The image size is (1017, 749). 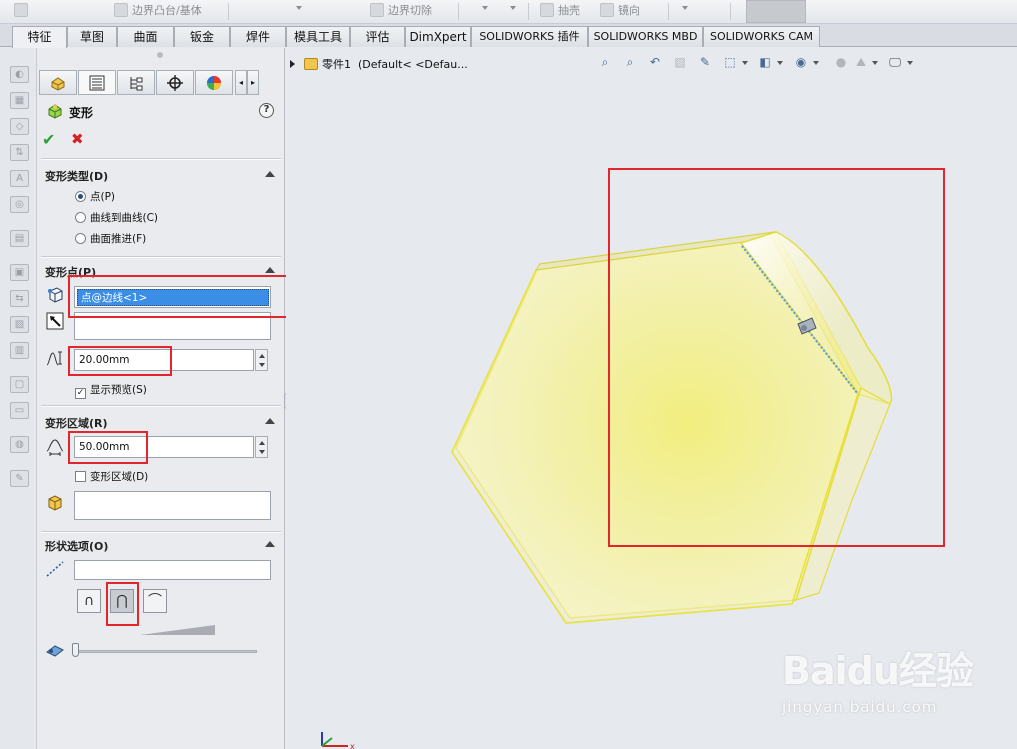 I want to click on watermark-brand: Baidu经验, so click(x=878, y=671).